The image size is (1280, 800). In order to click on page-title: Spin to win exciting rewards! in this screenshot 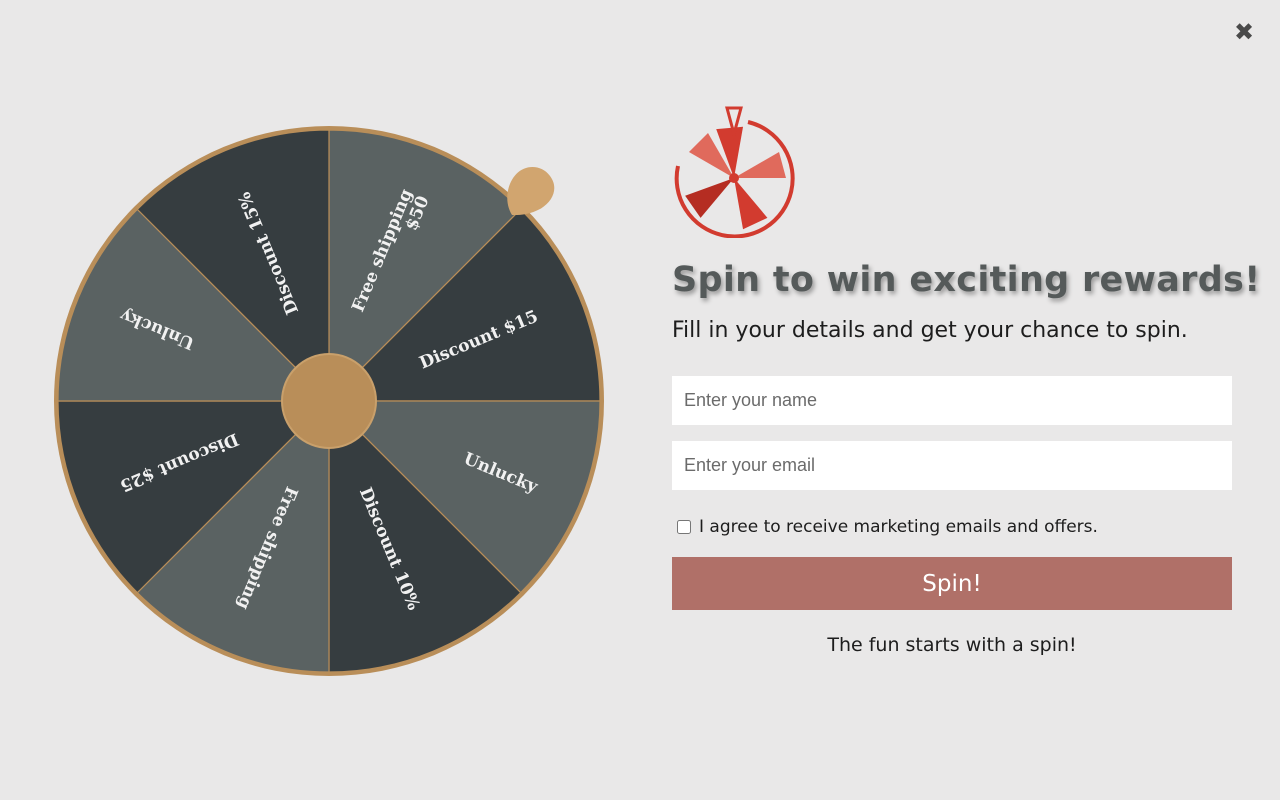, I will do `click(966, 280)`.